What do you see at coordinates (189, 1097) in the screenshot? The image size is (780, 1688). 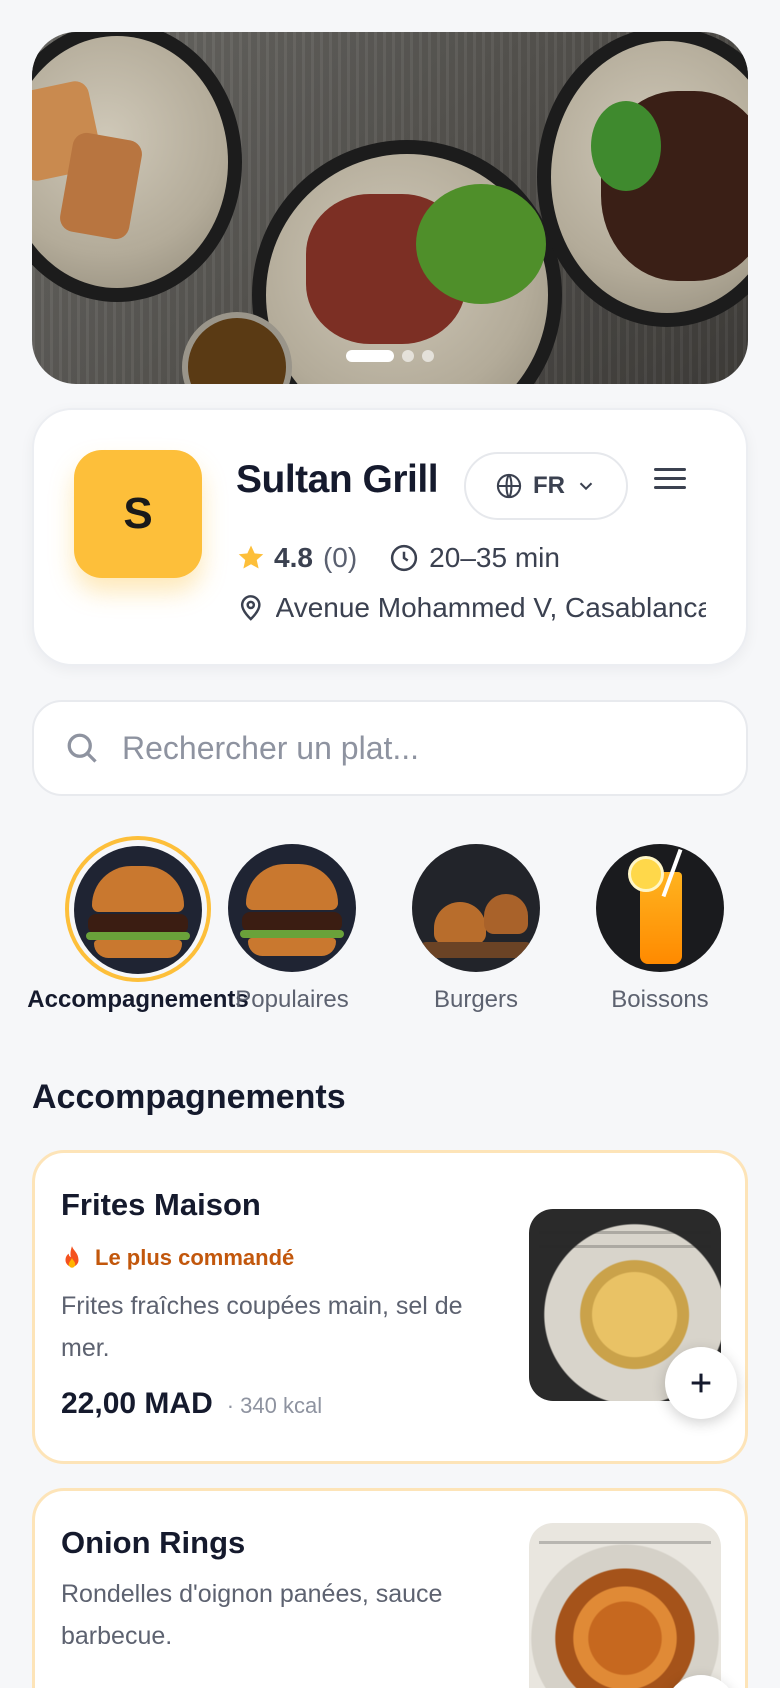 I see `section-title: Accompagnements` at bounding box center [189, 1097].